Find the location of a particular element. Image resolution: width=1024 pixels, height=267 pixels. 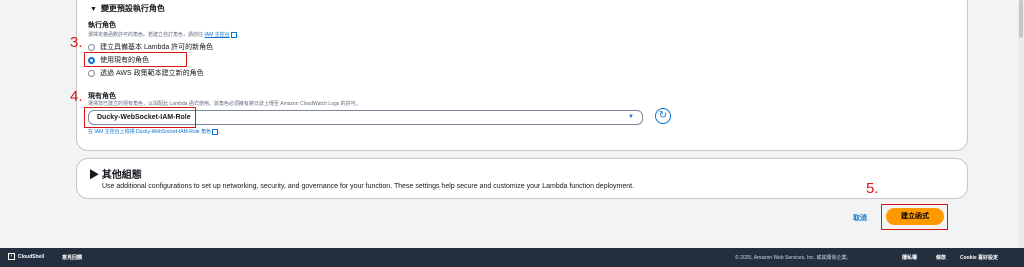

other-settings-panel is located at coordinates (522, 178).